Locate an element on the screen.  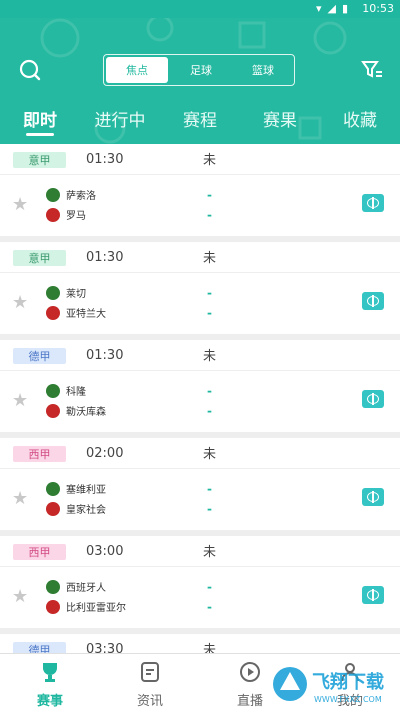
tab-results: 赛果 is located at coordinates (280, 124).